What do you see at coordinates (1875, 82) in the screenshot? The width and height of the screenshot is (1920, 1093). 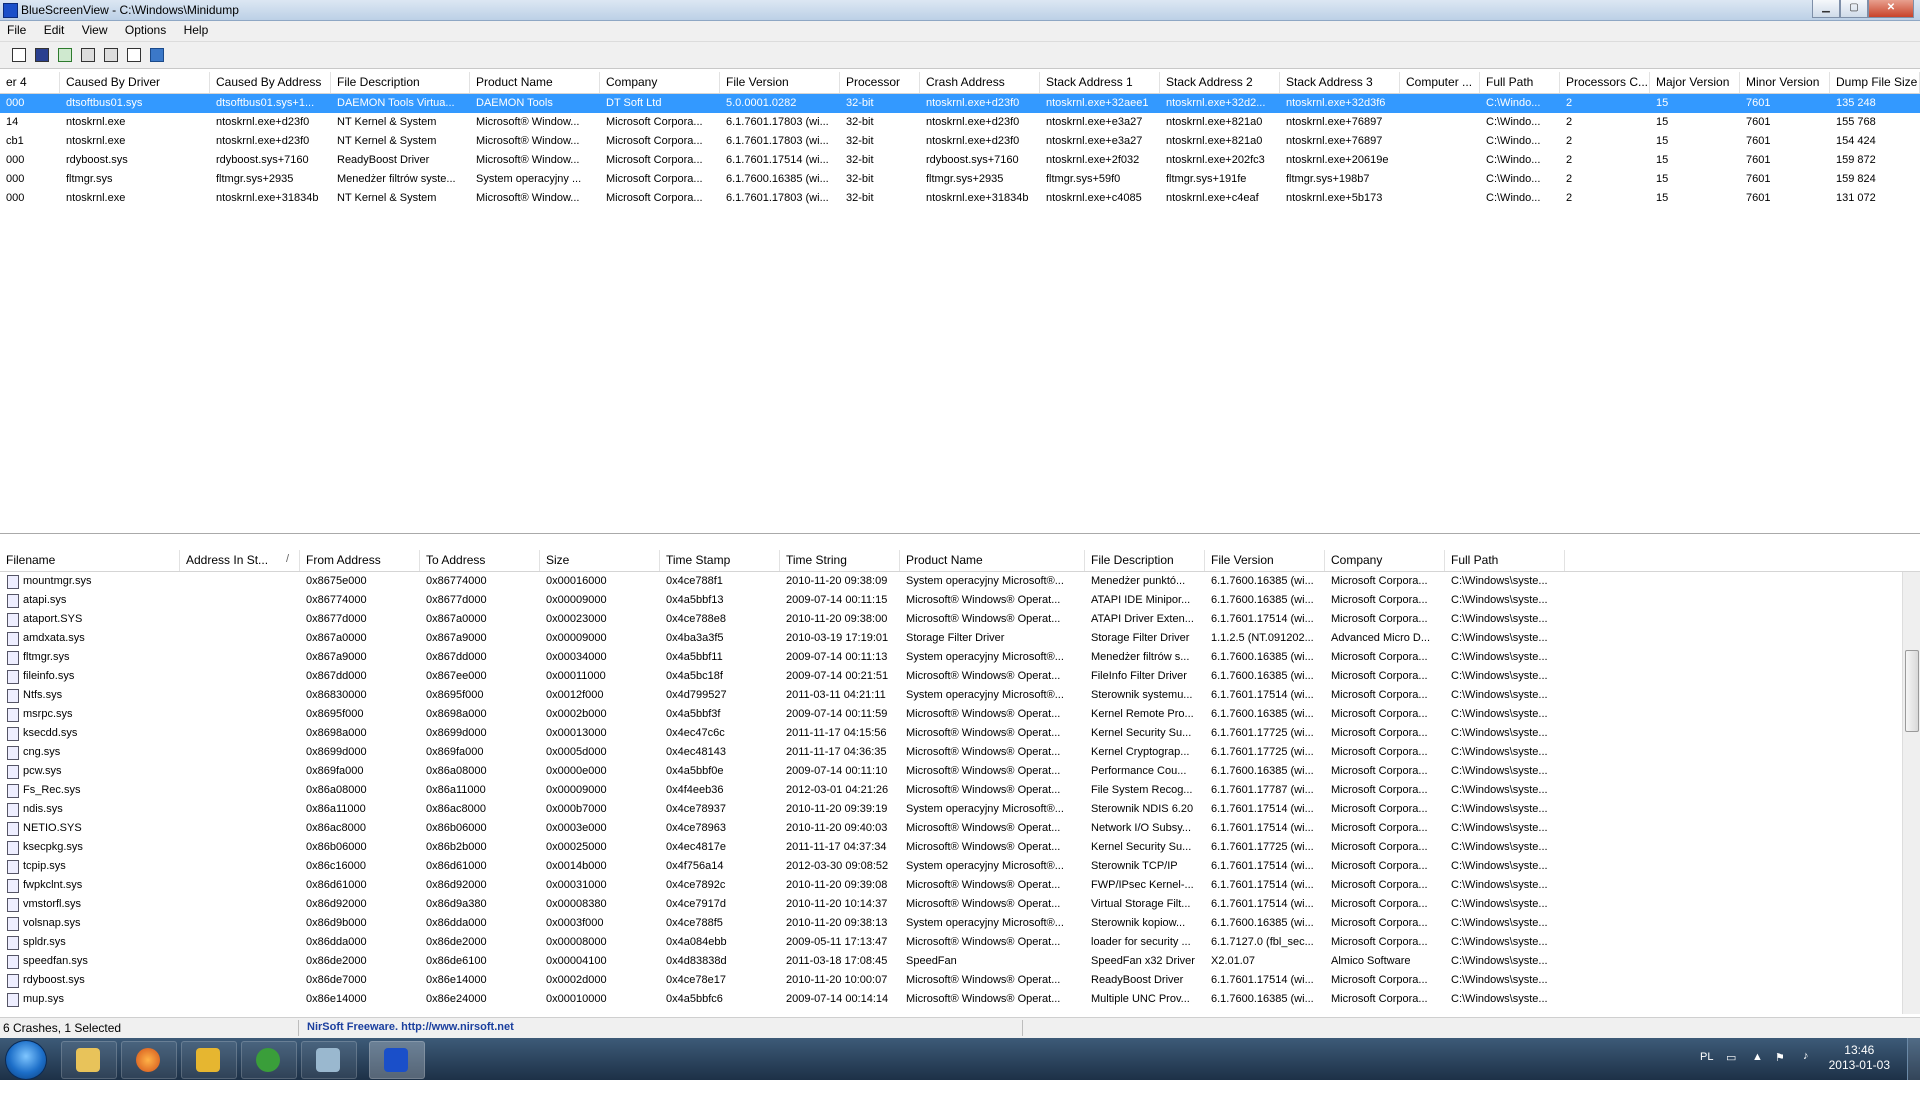 I see `crash-column-header: Dump File Size` at bounding box center [1875, 82].